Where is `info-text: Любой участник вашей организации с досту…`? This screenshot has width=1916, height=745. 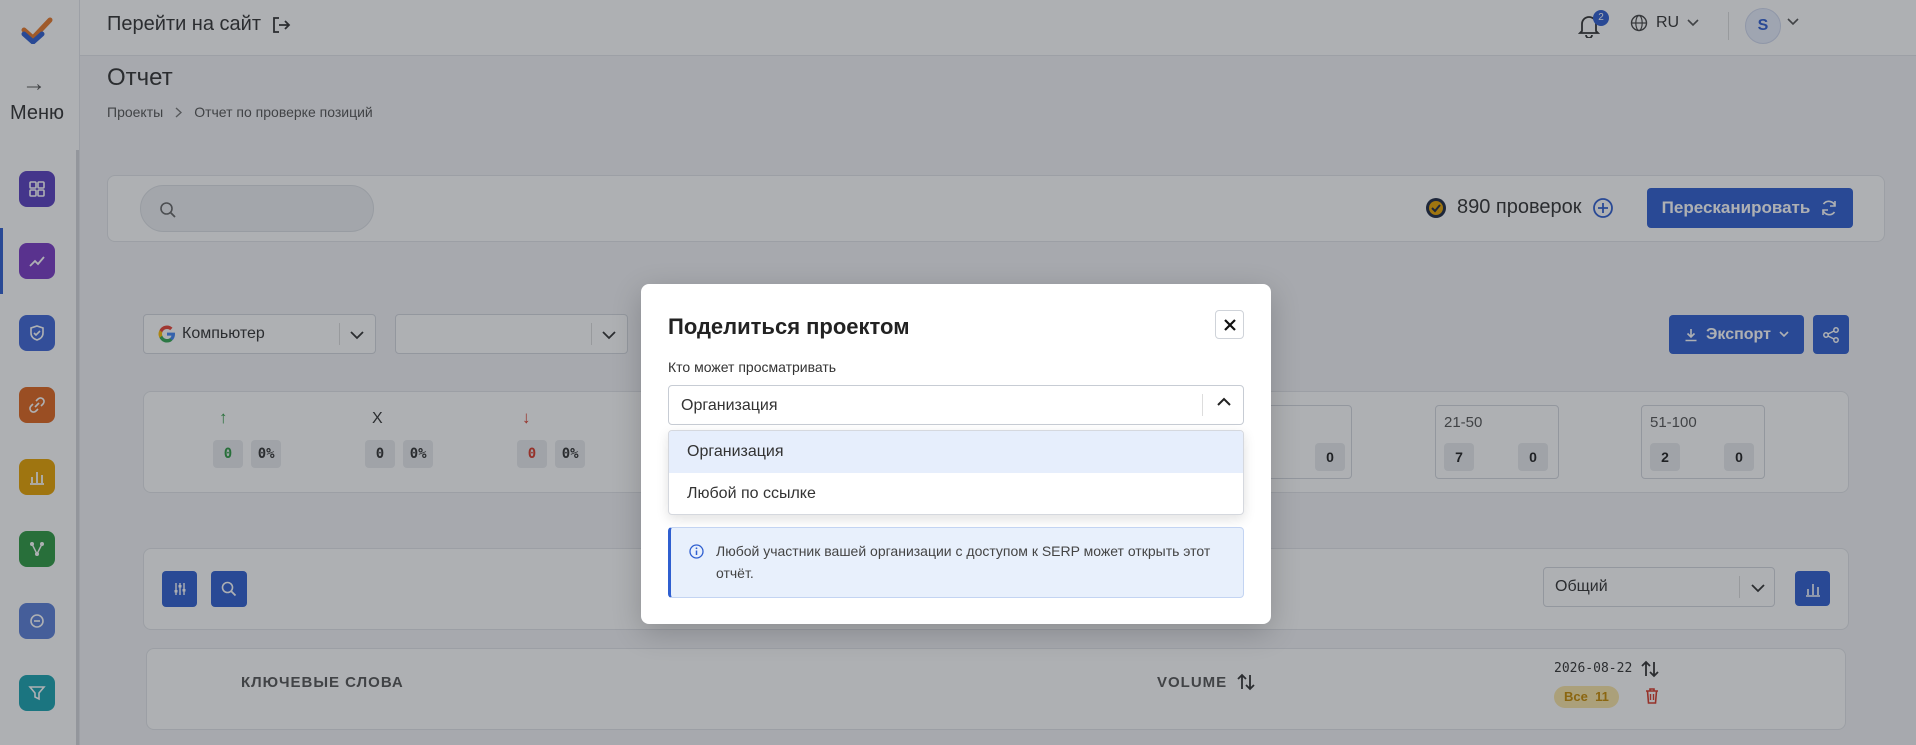 info-text: Любой участник вашей организации с досту… is located at coordinates (963, 562).